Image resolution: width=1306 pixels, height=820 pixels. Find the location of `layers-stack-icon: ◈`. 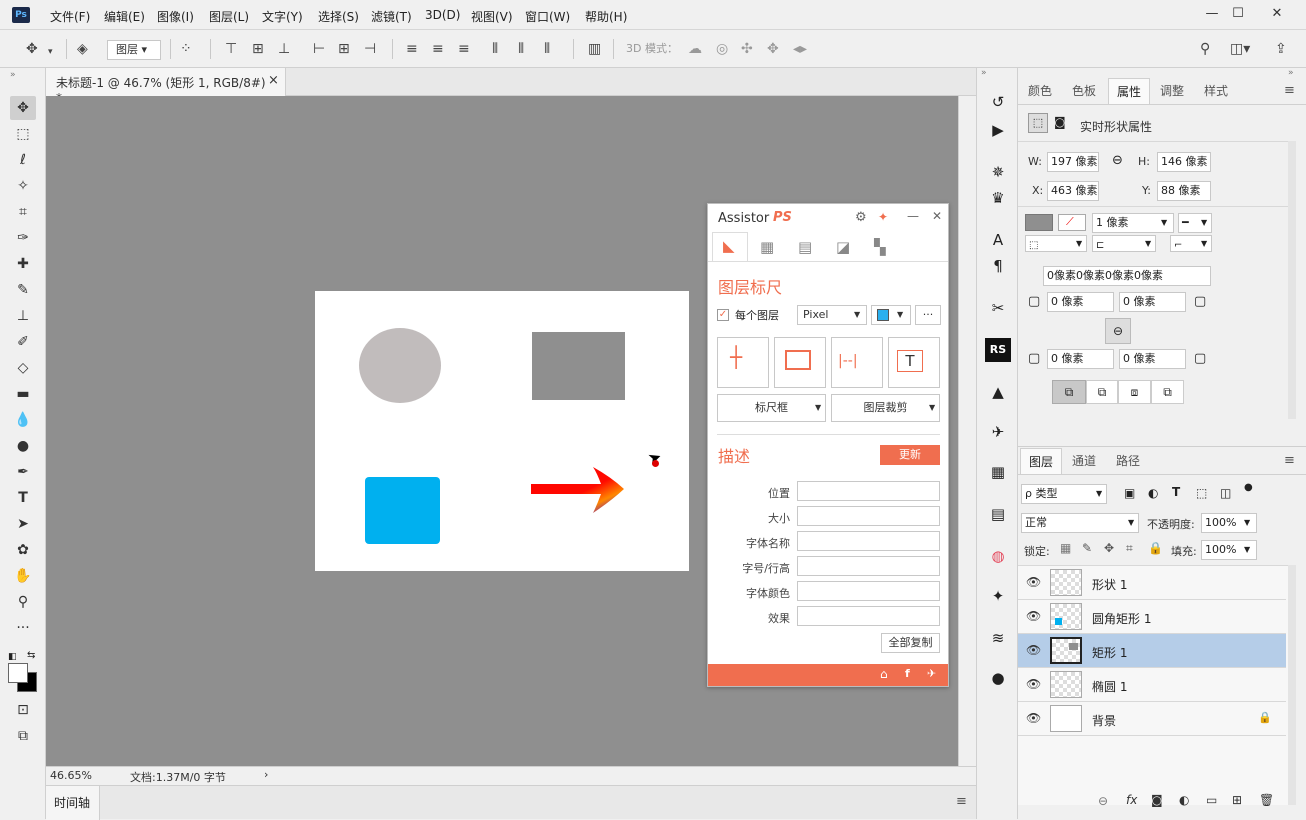

layers-stack-icon: ◈ is located at coordinates (82, 49).